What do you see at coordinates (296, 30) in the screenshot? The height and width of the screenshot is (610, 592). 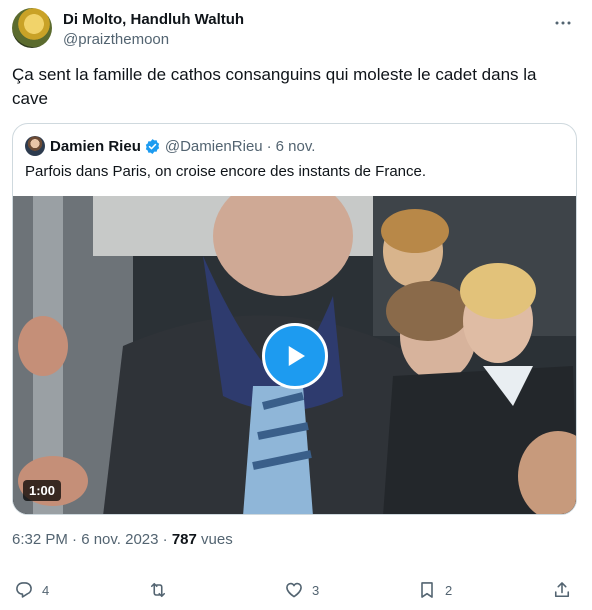 I see `tweet-header: Di Molto, Handluh Waltuh @praizthemoon` at bounding box center [296, 30].